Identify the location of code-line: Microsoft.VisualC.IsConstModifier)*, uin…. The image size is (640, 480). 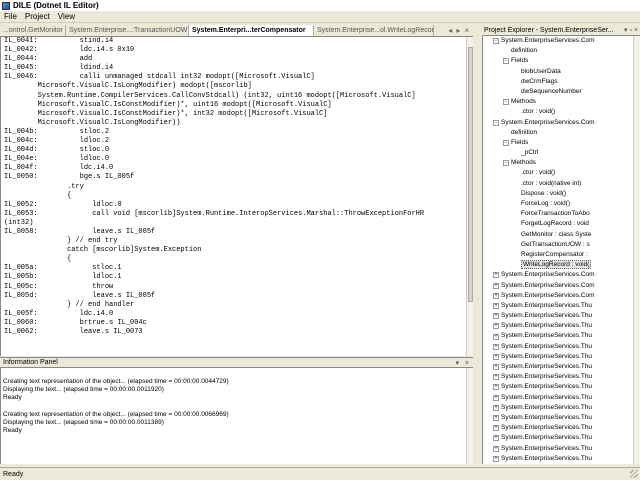
(235, 105).